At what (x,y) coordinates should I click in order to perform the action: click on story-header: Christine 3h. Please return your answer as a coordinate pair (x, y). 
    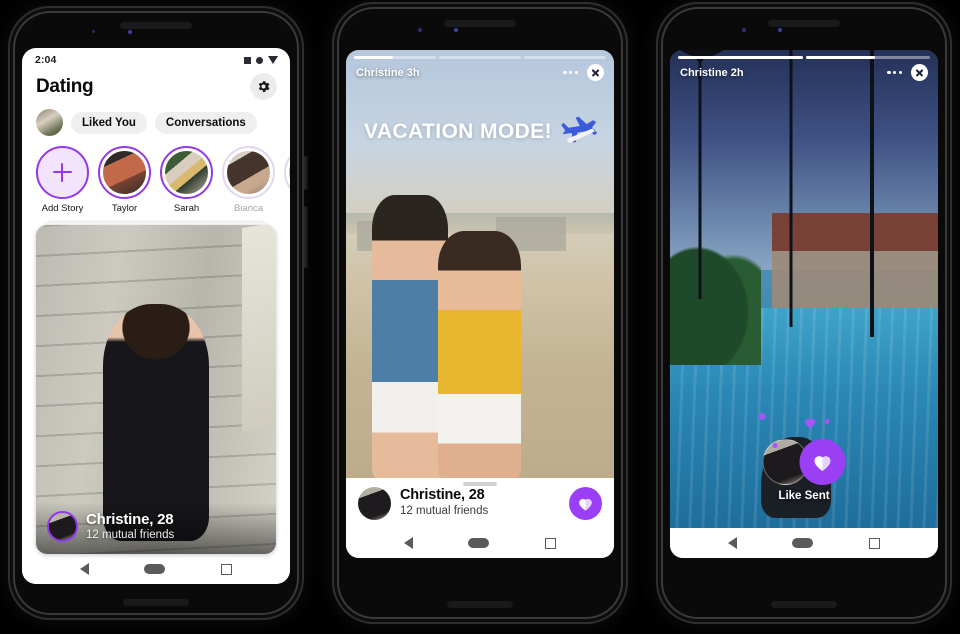
    Looking at the image, I should click on (480, 72).